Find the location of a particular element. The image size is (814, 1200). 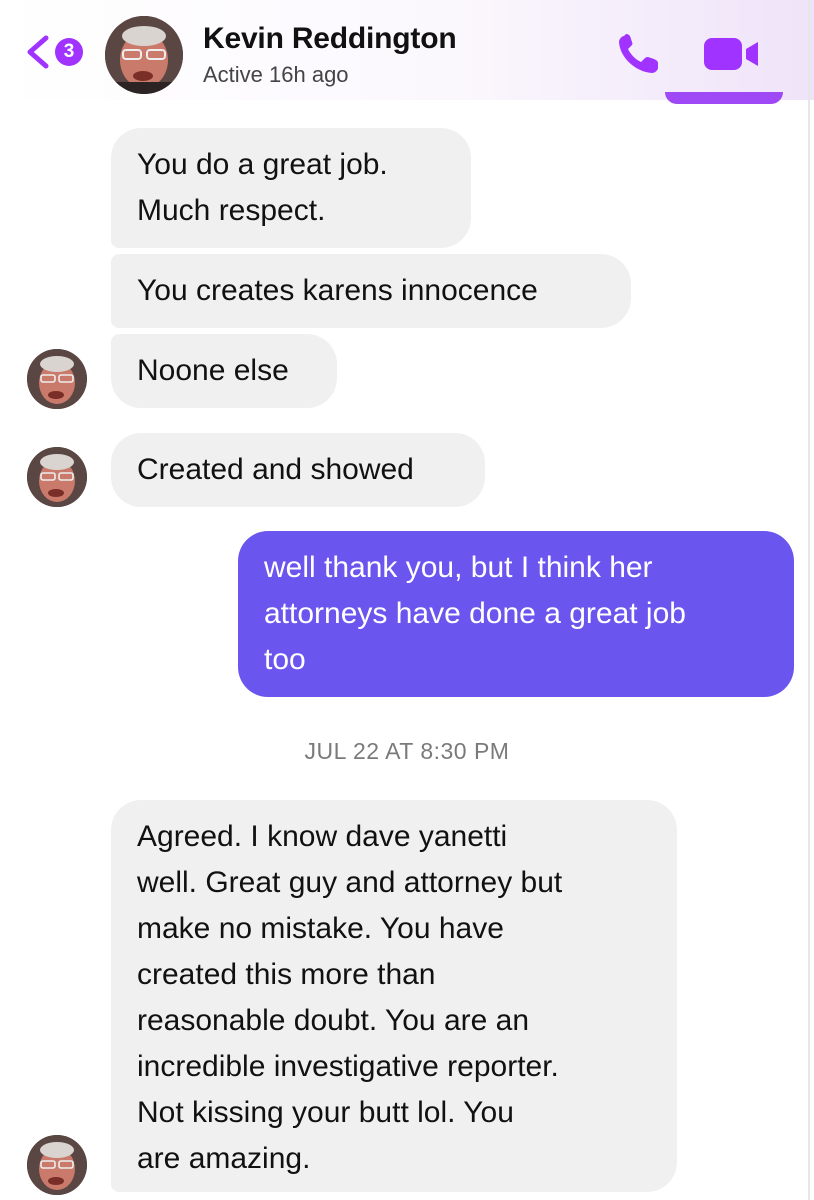

message-text: You creates karens innocence is located at coordinates (337, 290).